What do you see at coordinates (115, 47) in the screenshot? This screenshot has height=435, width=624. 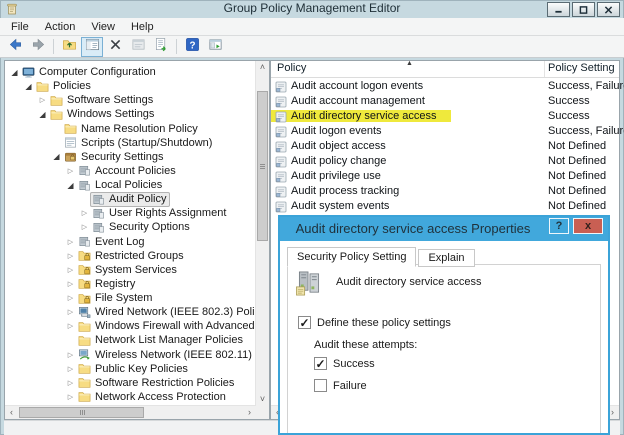 I see `delete-button` at bounding box center [115, 47].